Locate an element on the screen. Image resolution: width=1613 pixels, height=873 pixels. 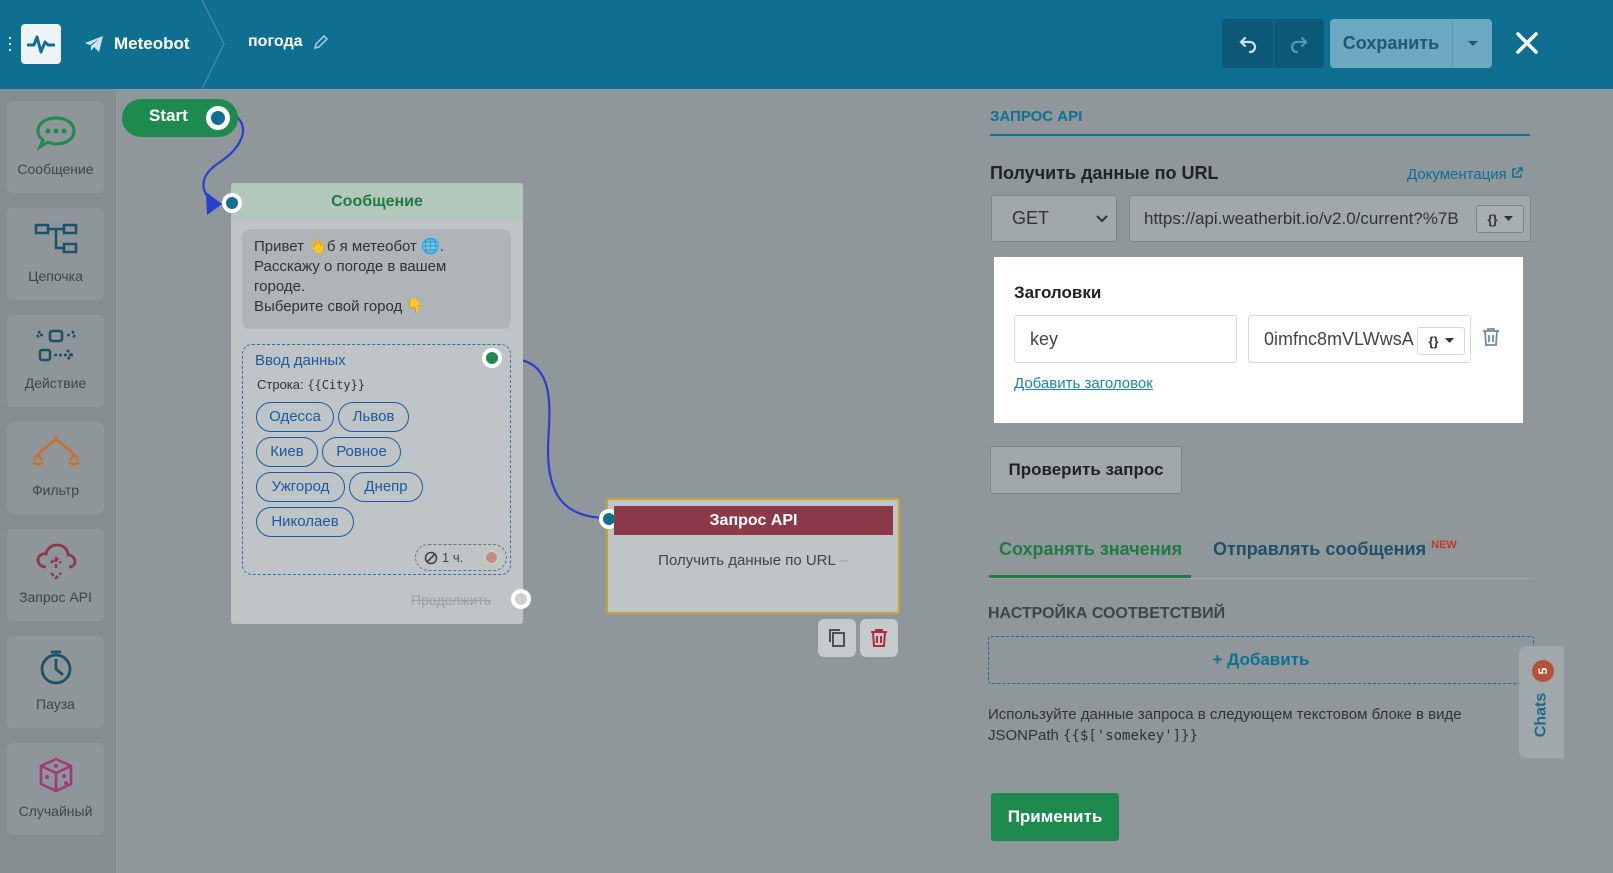
close-button is located at coordinates (1527, 43).